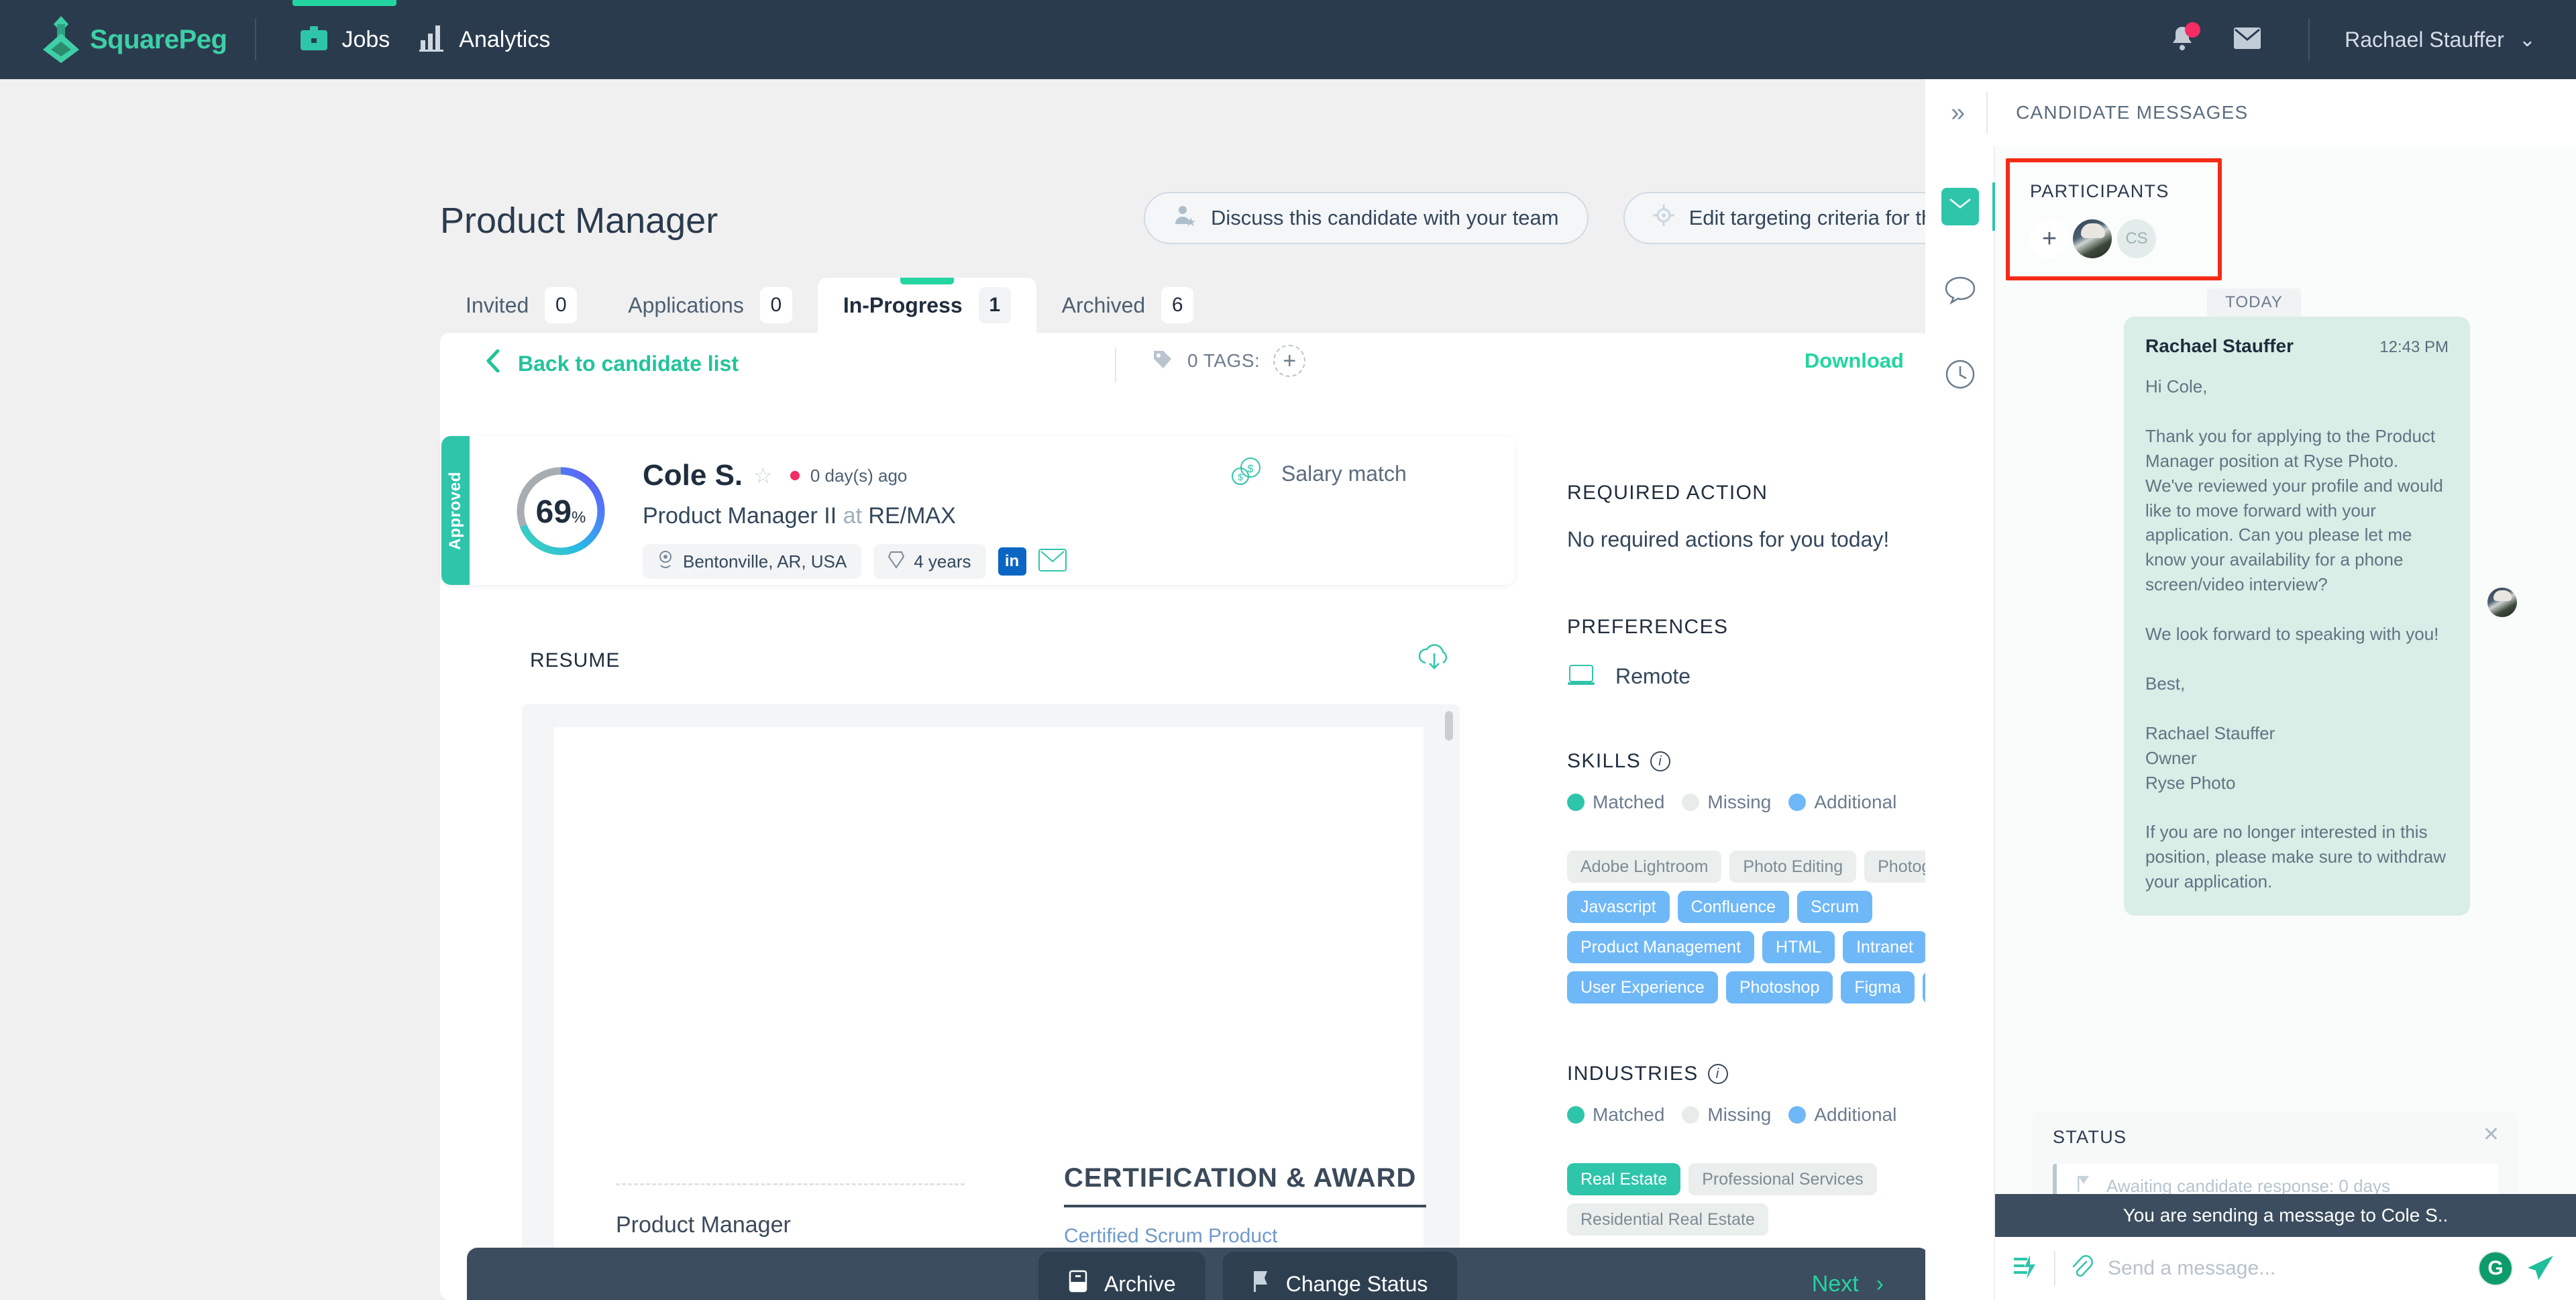  I want to click on participants-title: PARTICIPANTS, so click(2099, 191).